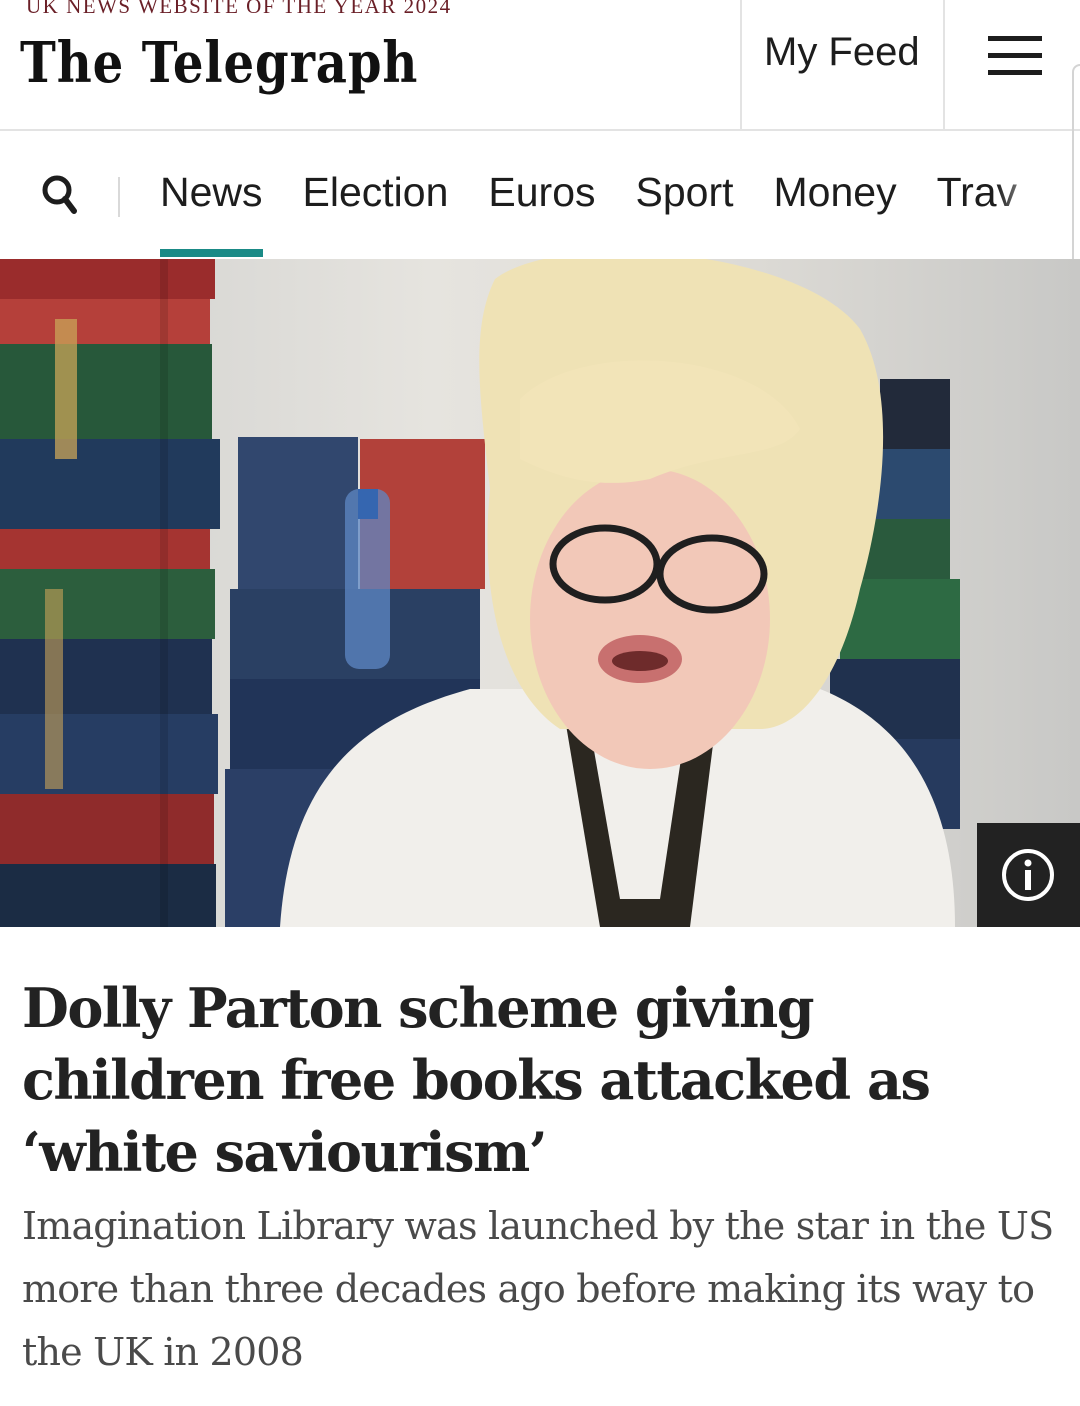  I want to click on section-nav: News Election Euros Sport Money Trav, so click(540, 195).